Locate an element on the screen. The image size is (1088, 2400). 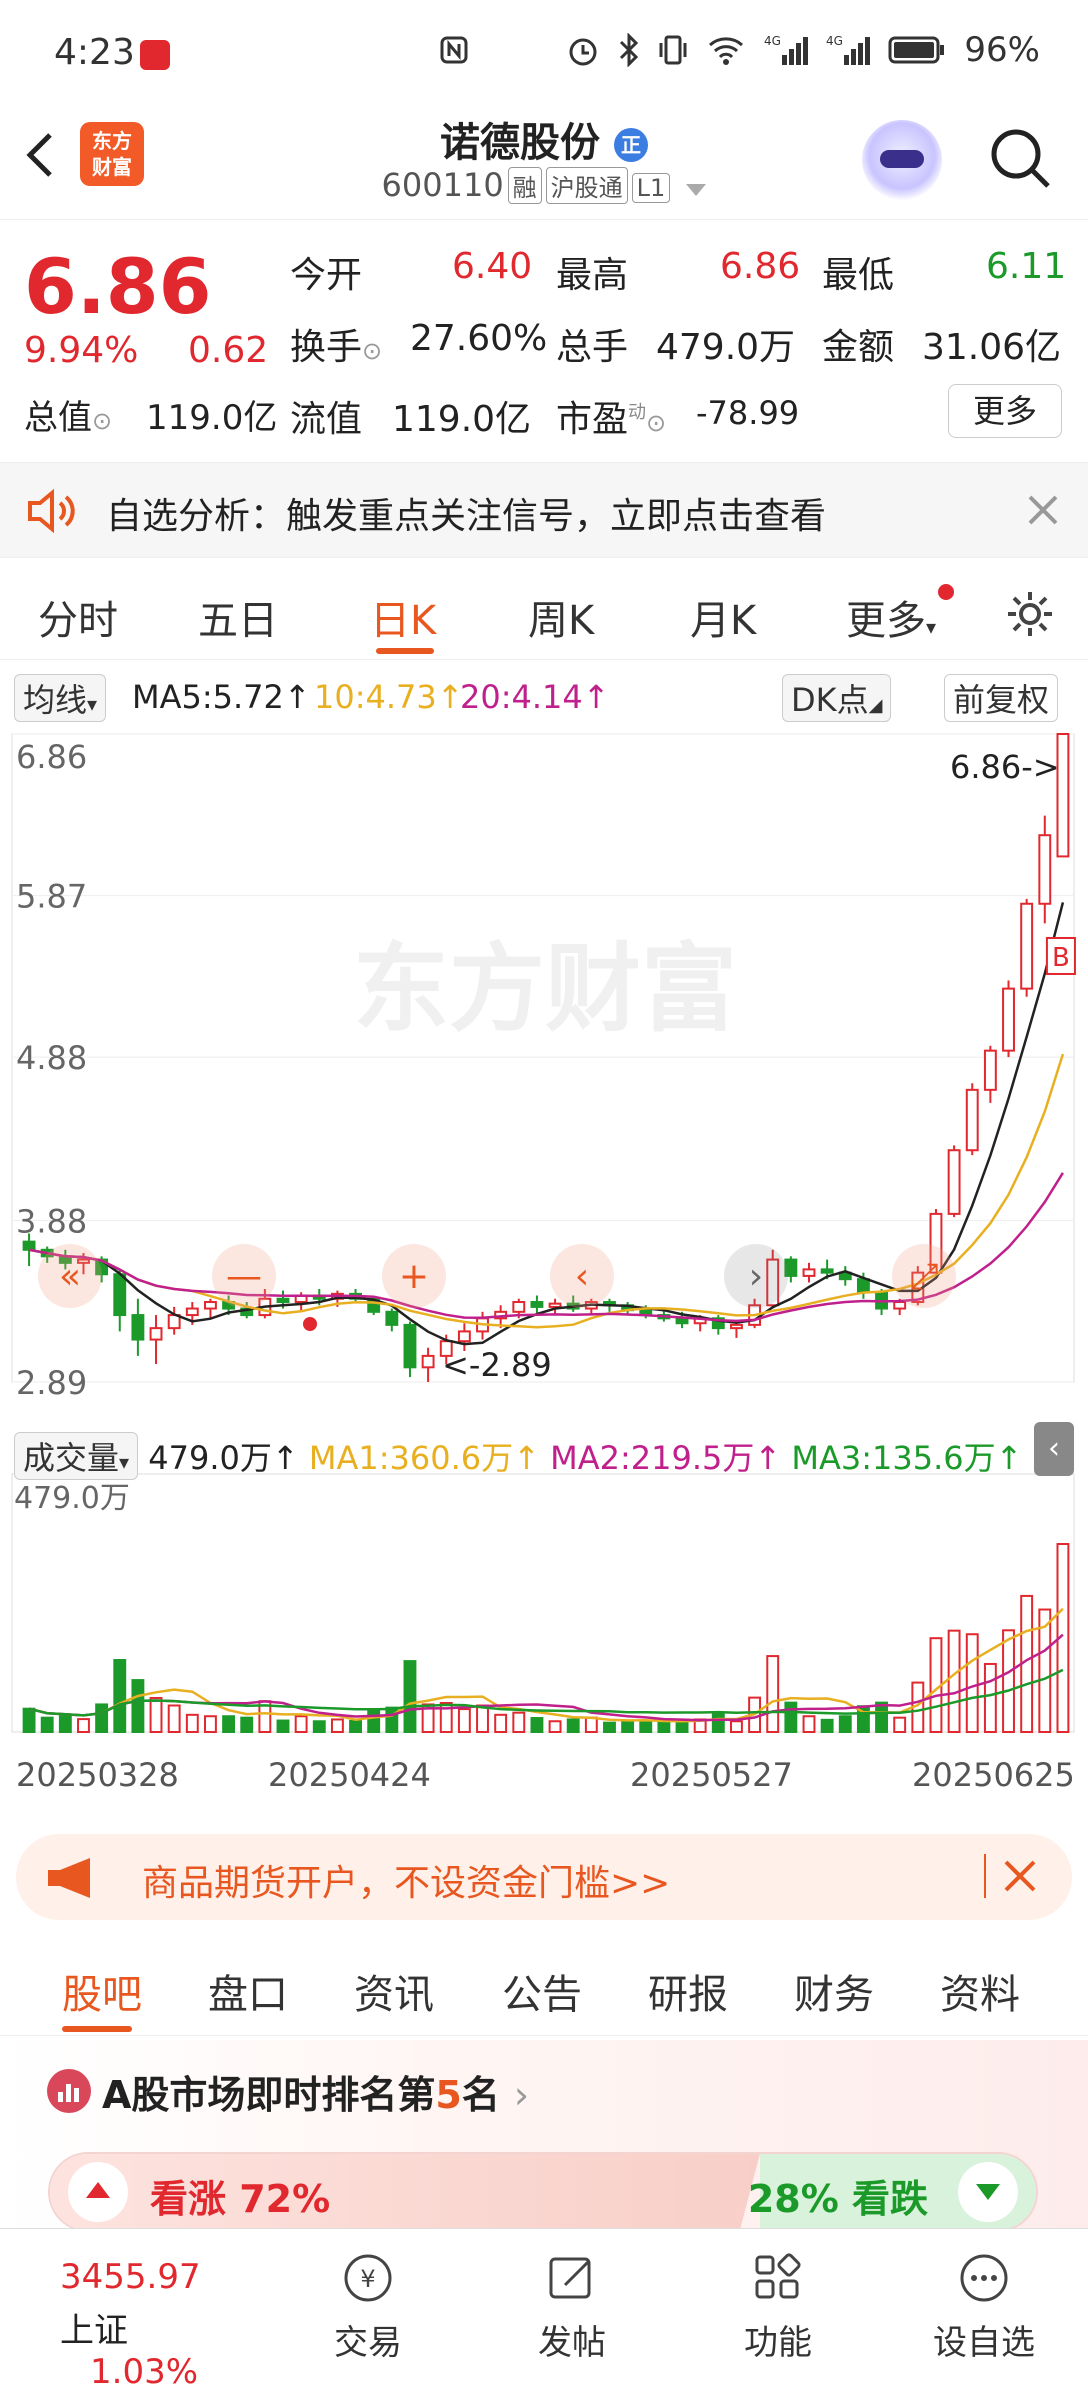
more-button: 更多 is located at coordinates (1005, 411).